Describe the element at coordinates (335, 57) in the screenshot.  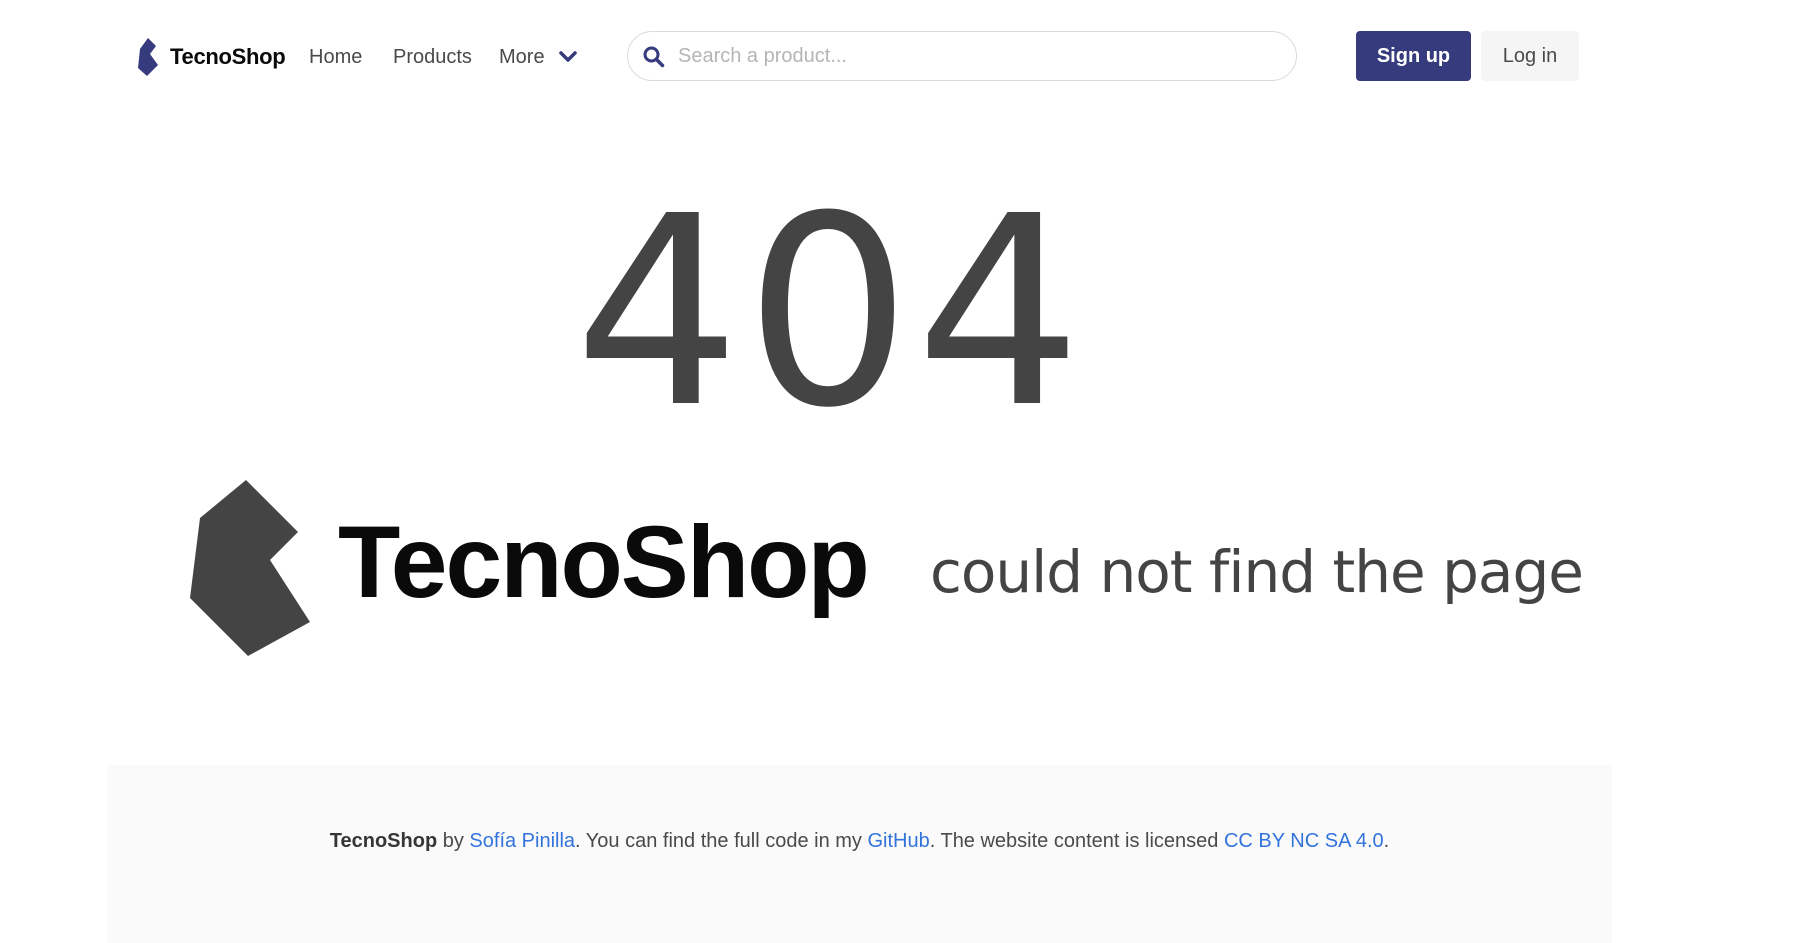
I see `nav-home-link: Home` at that location.